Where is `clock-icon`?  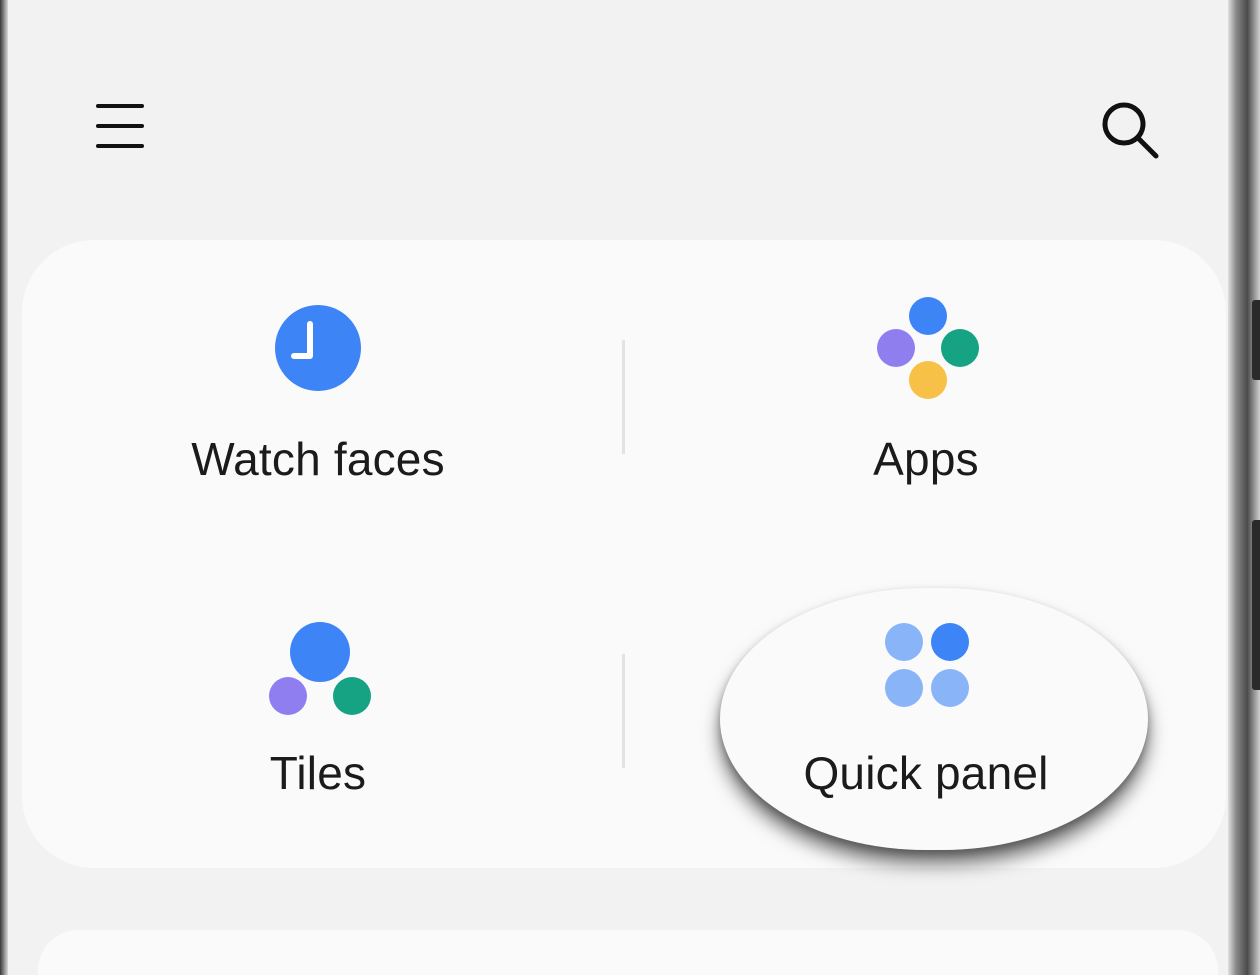
clock-icon is located at coordinates (318, 348).